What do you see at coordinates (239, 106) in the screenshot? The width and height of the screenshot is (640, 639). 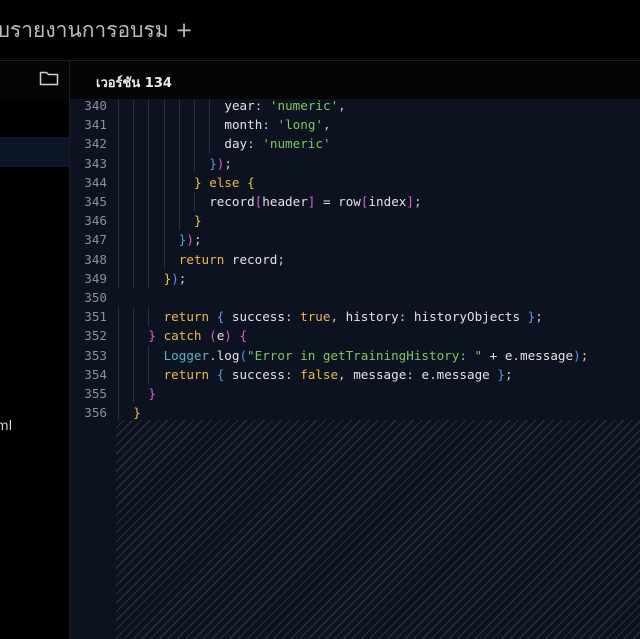 I see `code-text: year` at bounding box center [239, 106].